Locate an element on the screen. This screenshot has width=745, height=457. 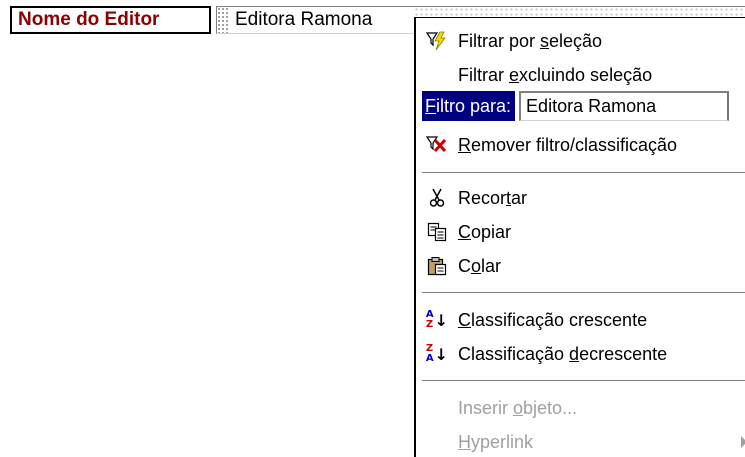
filter-for-label: Filtro para: is located at coordinates (469, 106).